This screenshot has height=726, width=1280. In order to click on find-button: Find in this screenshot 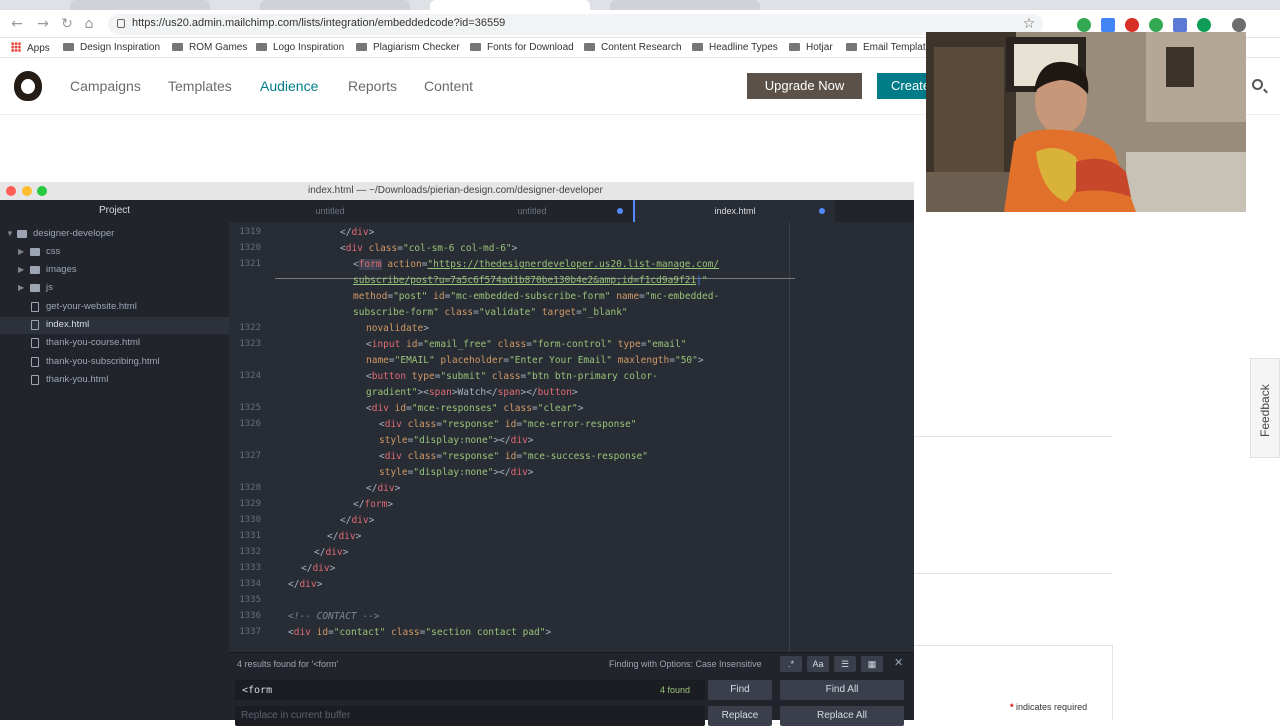, I will do `click(740, 690)`.